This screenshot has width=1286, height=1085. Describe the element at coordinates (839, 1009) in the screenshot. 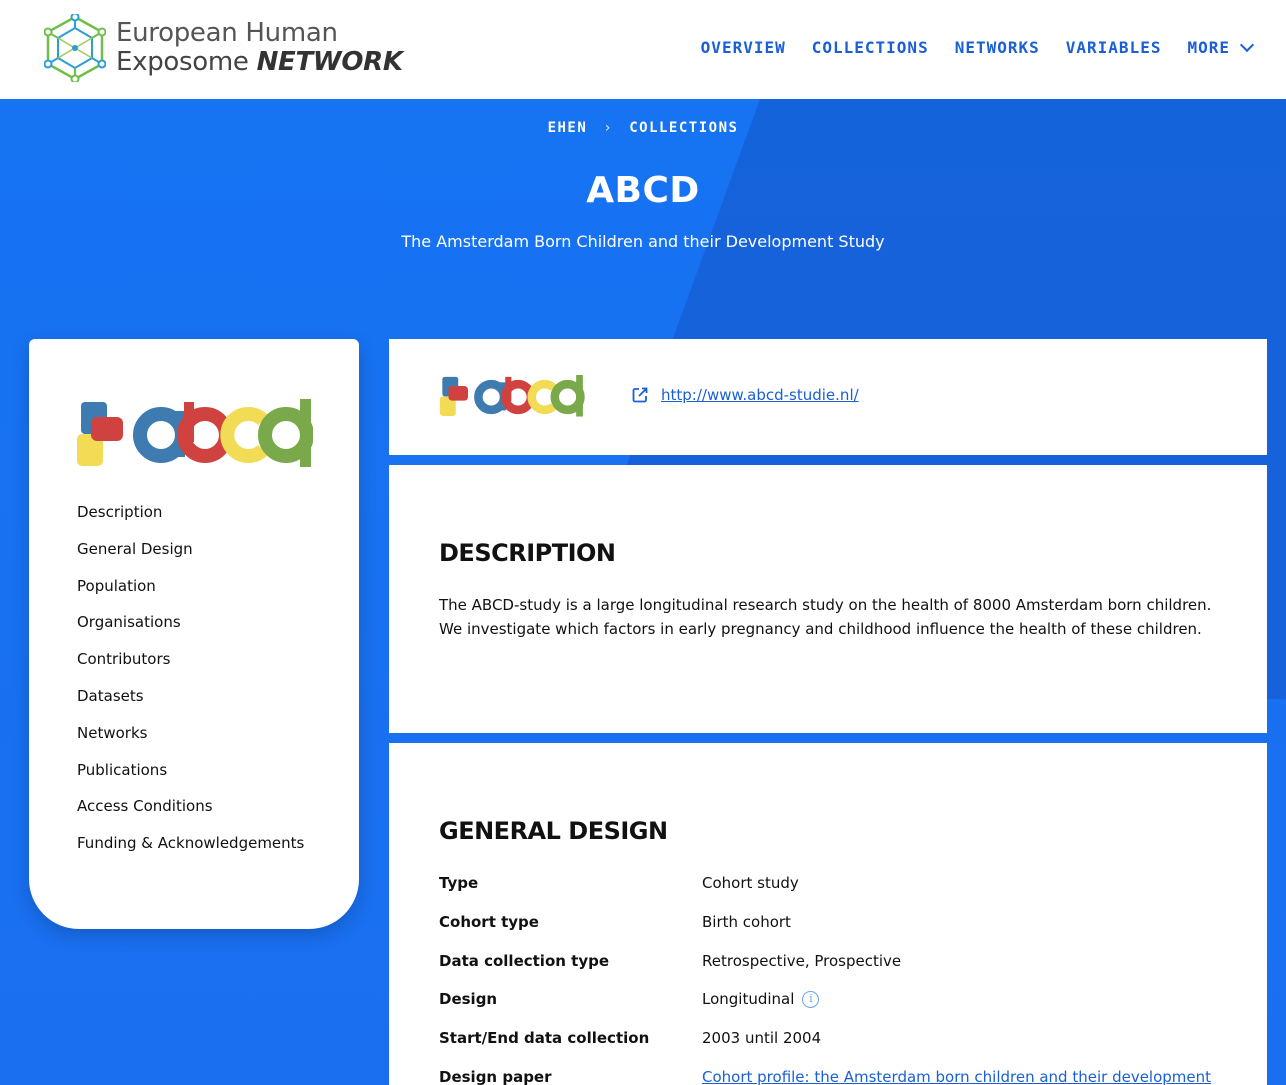

I see `property-row: Design Longitudinal i` at that location.